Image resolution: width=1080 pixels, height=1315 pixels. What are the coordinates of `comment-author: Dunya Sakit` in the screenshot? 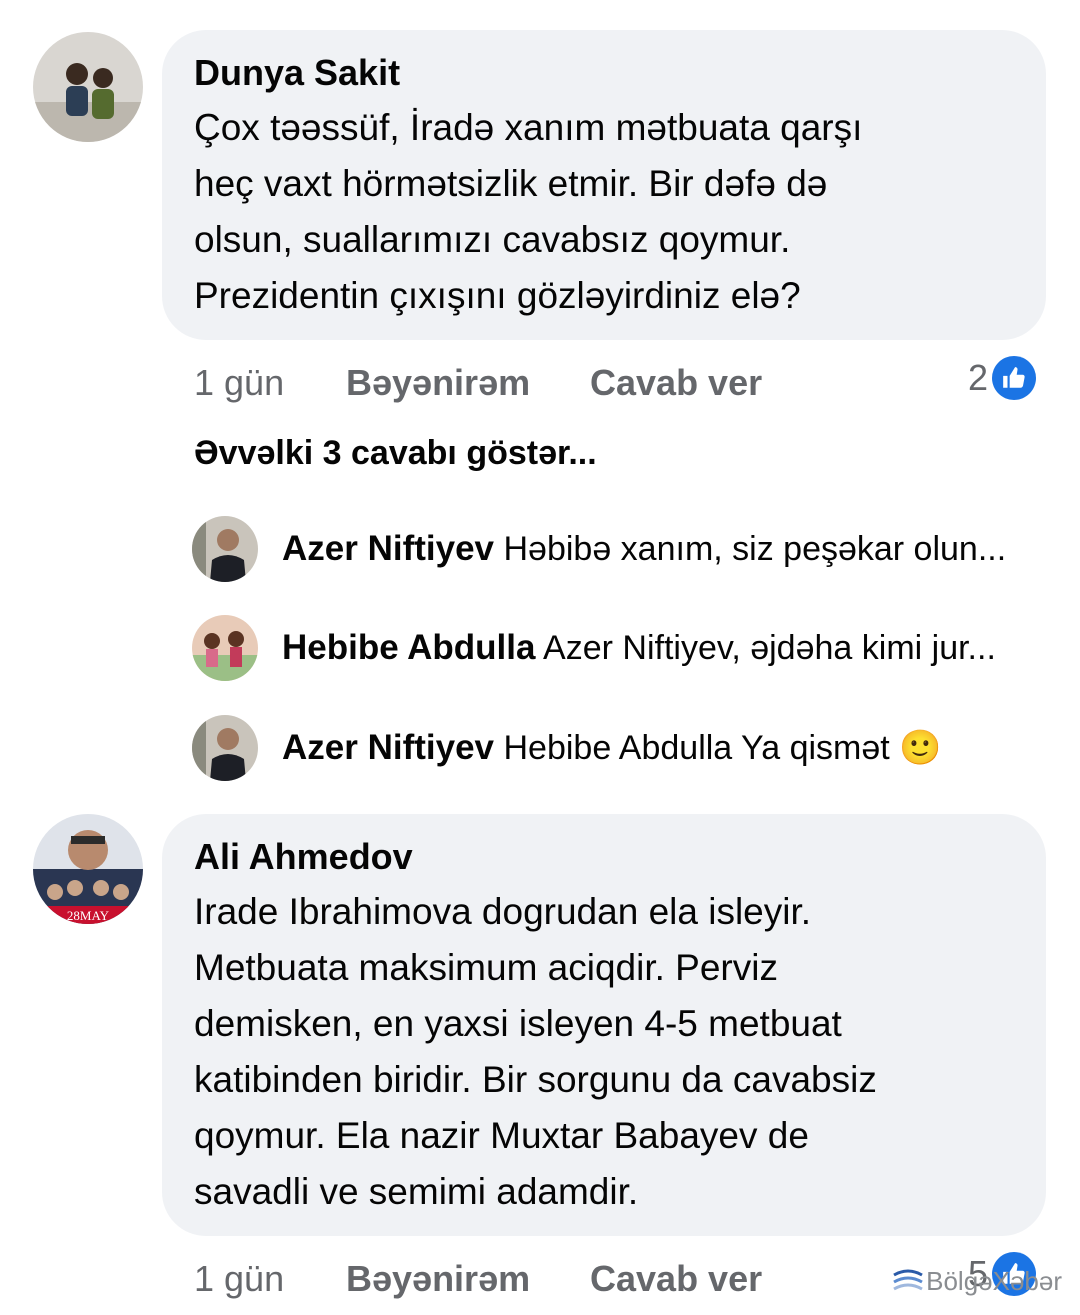 It's located at (604, 73).